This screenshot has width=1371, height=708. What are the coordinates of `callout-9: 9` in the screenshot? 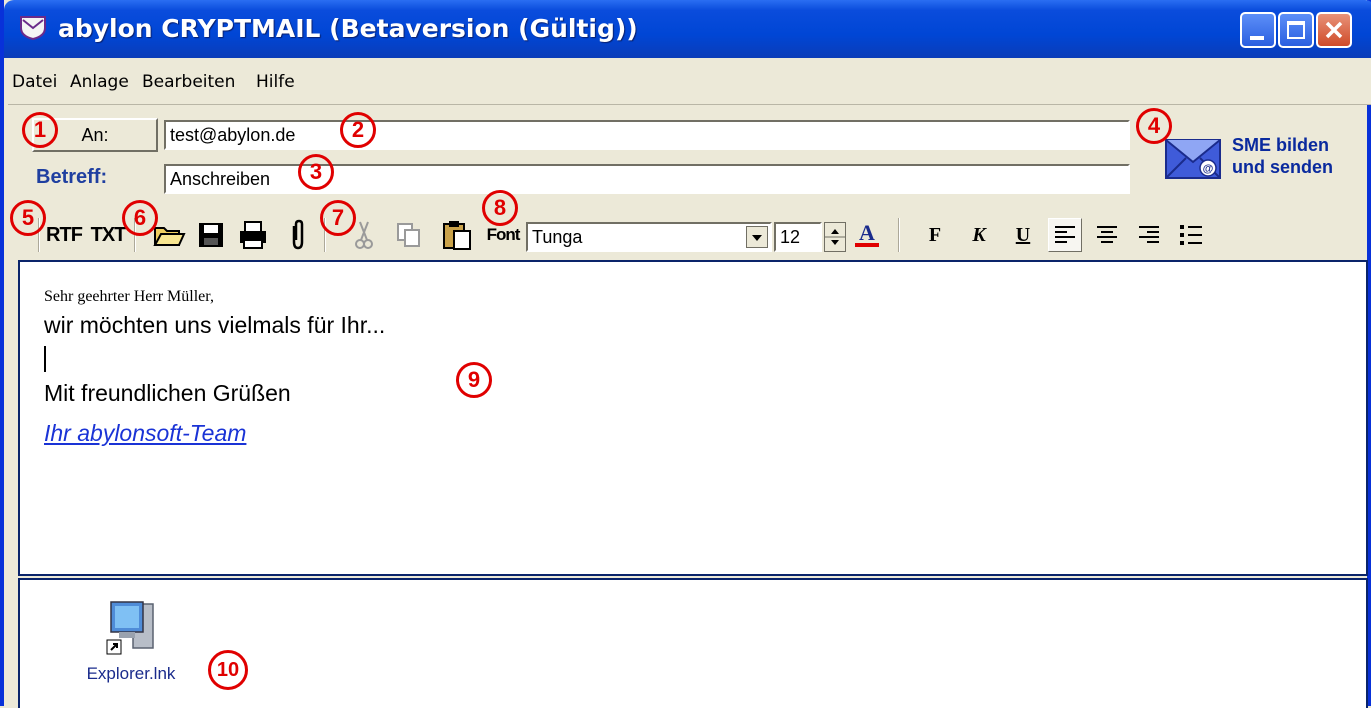 It's located at (474, 380).